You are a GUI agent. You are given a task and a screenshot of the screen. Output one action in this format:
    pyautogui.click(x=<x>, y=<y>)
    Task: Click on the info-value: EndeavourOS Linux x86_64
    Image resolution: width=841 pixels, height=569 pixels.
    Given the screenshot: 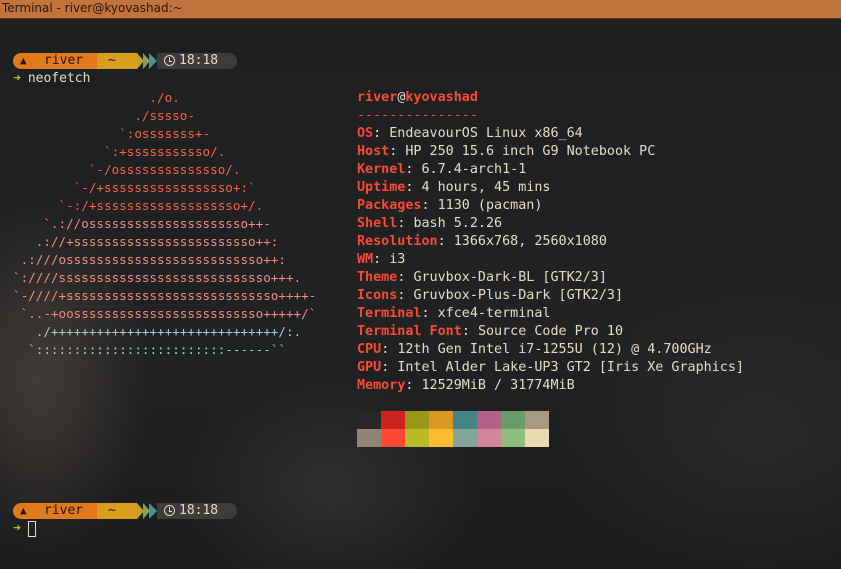 What is the action you would take?
    pyautogui.click(x=486, y=133)
    